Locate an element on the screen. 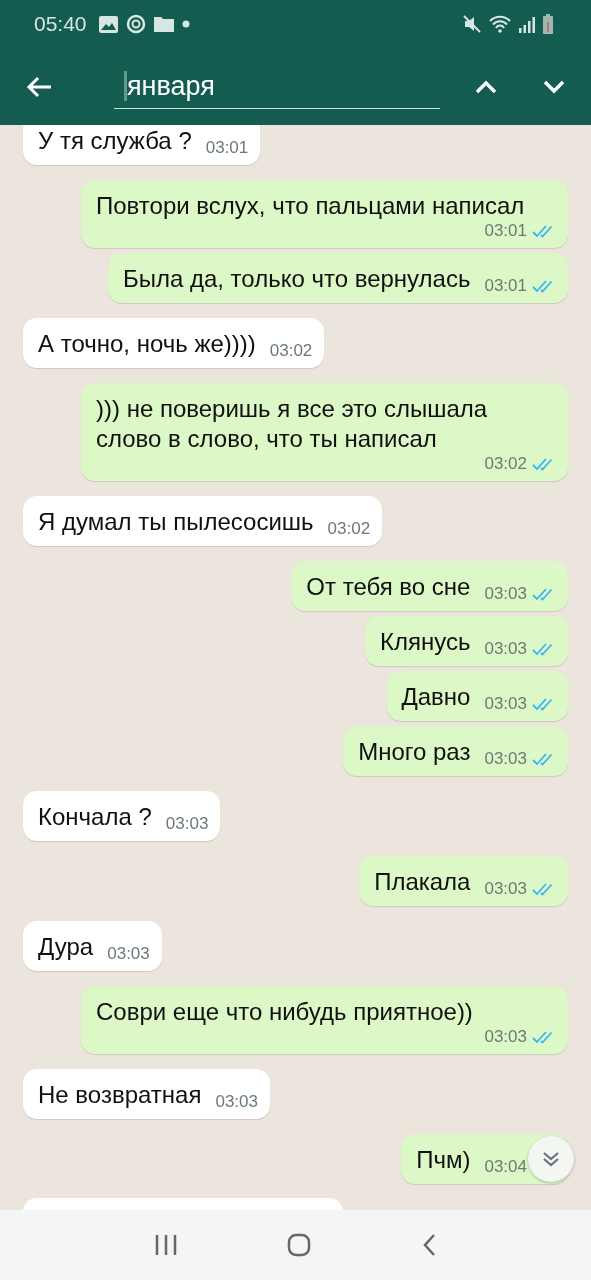  mute-icon is located at coordinates (472, 24).